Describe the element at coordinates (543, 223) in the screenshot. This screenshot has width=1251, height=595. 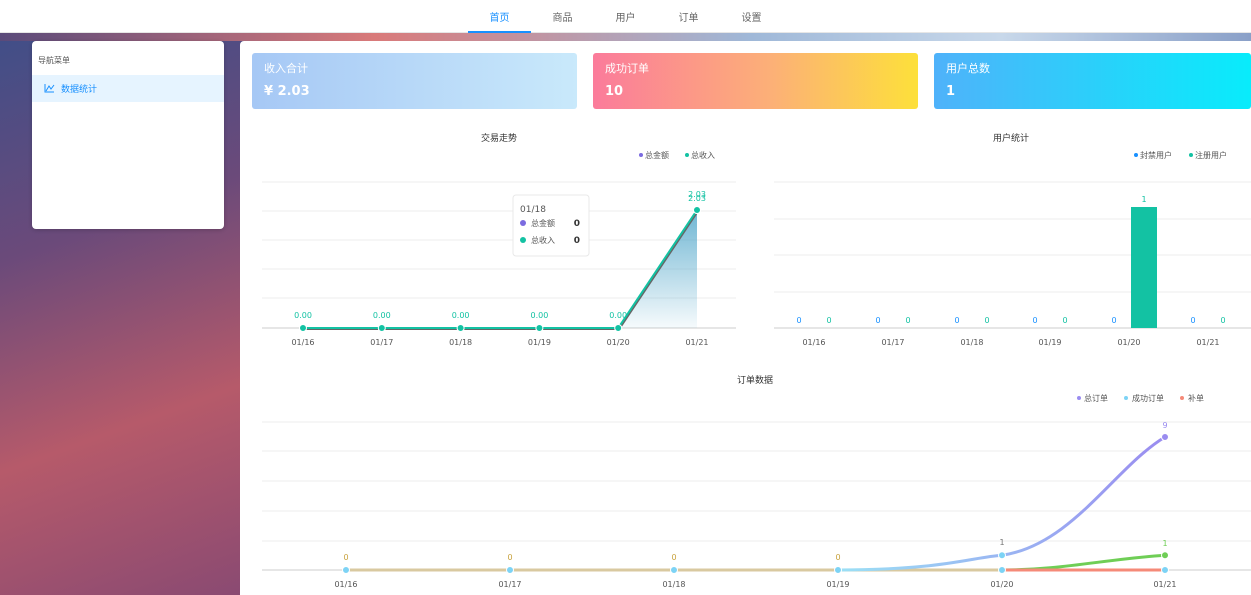
I see `tooltip-label: 总金额` at that location.